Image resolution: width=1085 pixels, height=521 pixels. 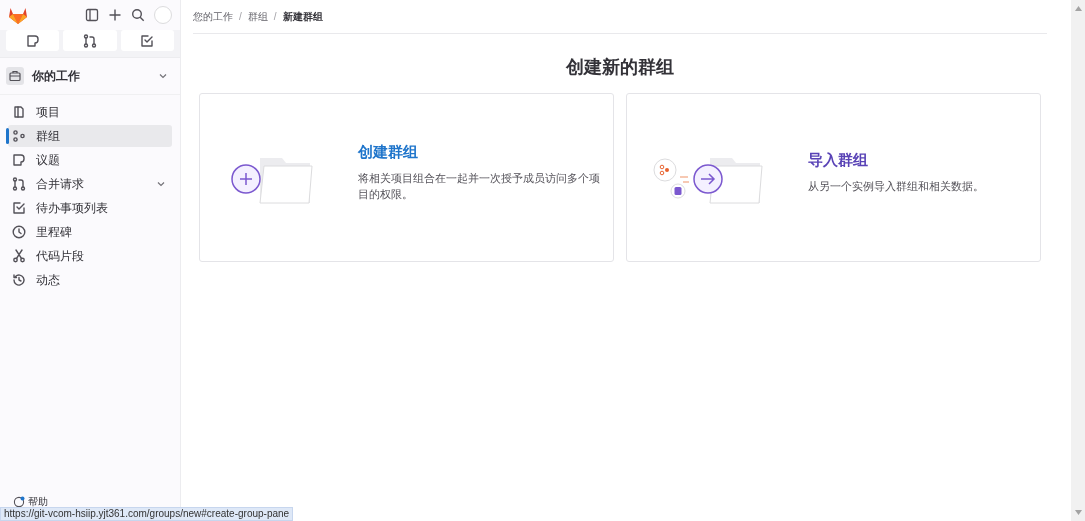 I want to click on help-icon, so click(x=19, y=501).